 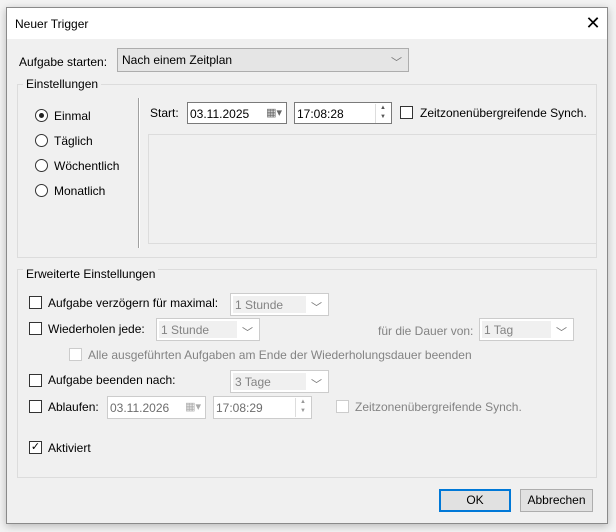 What do you see at coordinates (426, 331) in the screenshot?
I see `duration-label: für die Dauer von:` at bounding box center [426, 331].